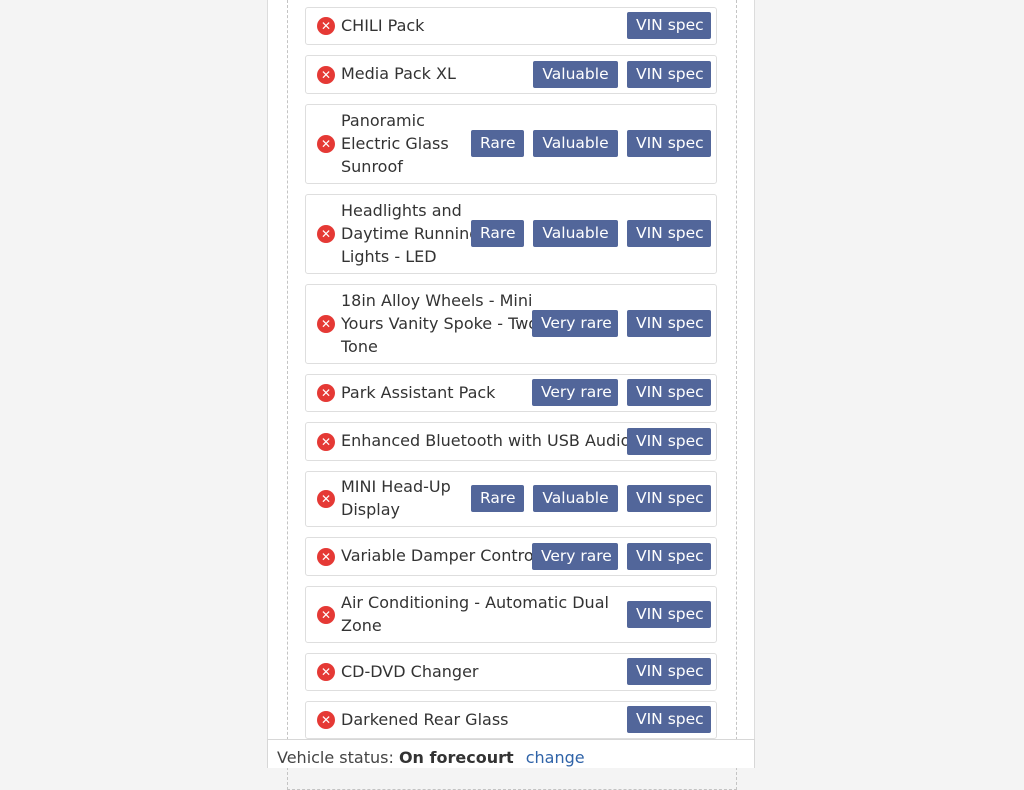  What do you see at coordinates (511, 672) in the screenshot?
I see `option-item: ✕ CD-DVD Changer VIN spec` at bounding box center [511, 672].